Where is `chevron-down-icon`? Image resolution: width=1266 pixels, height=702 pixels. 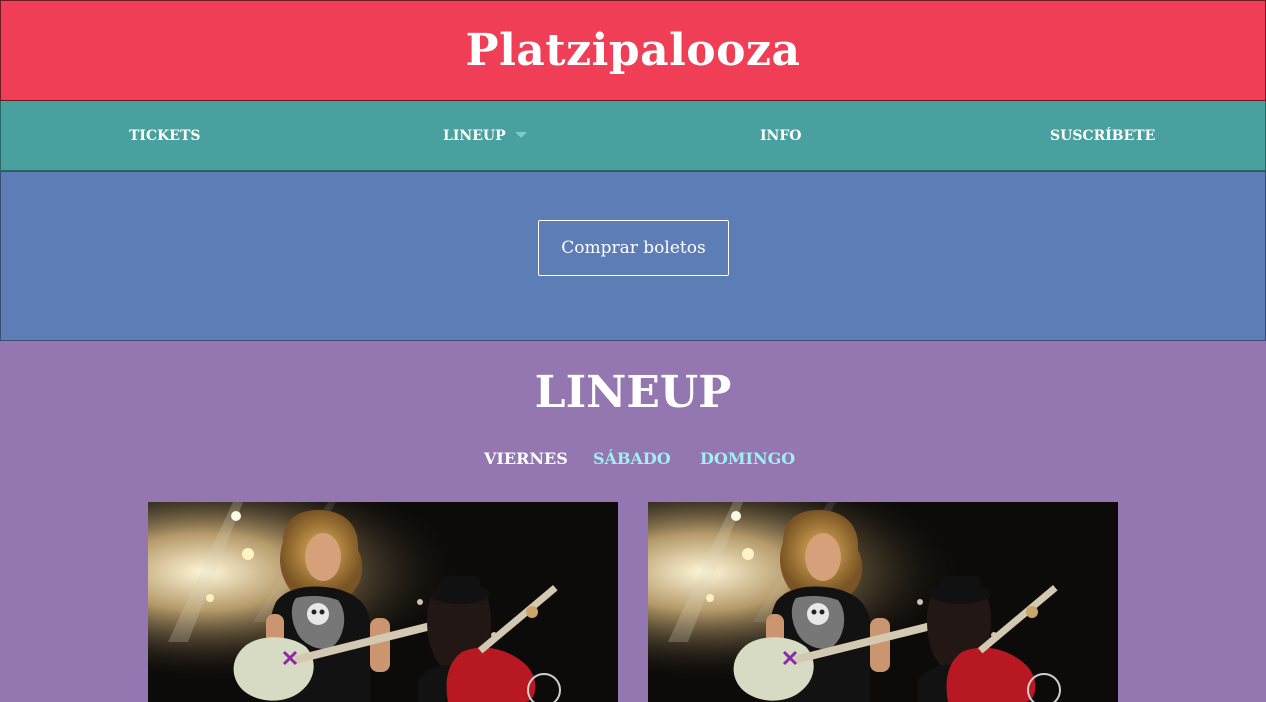
chevron-down-icon is located at coordinates (520, 134).